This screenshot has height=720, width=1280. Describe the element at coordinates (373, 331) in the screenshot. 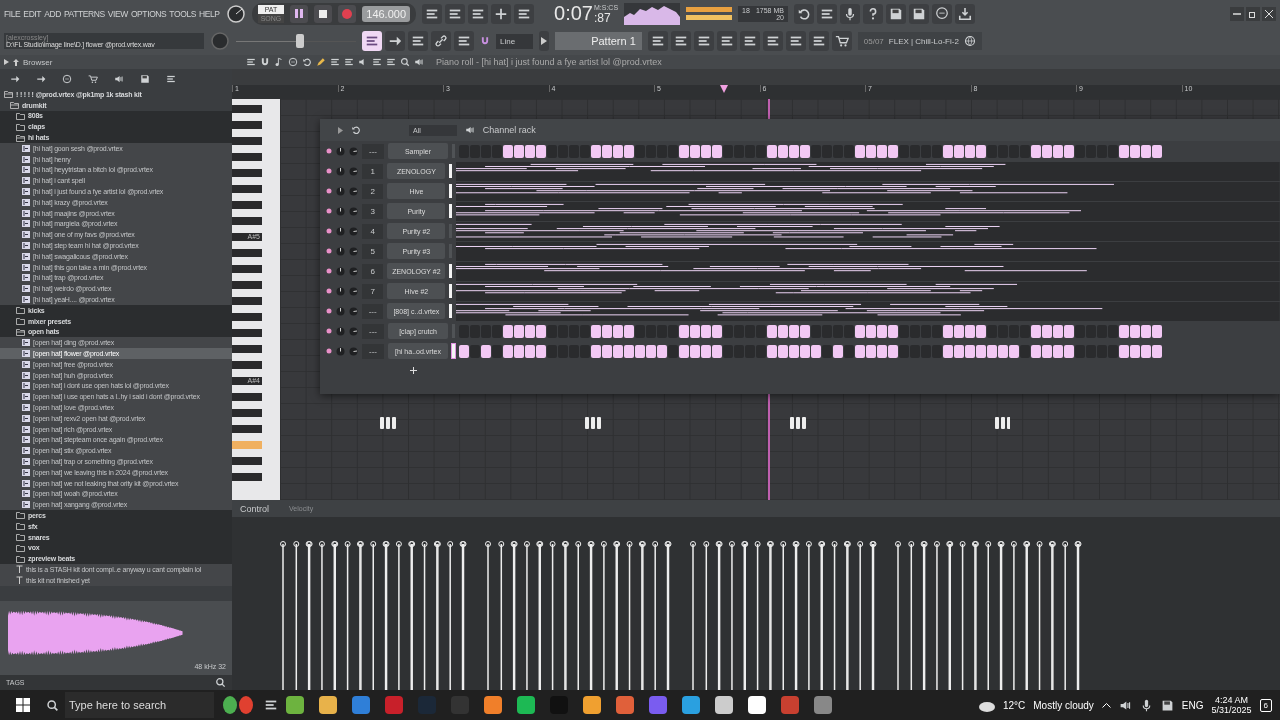

I see `mixer-track-field: ---` at that location.